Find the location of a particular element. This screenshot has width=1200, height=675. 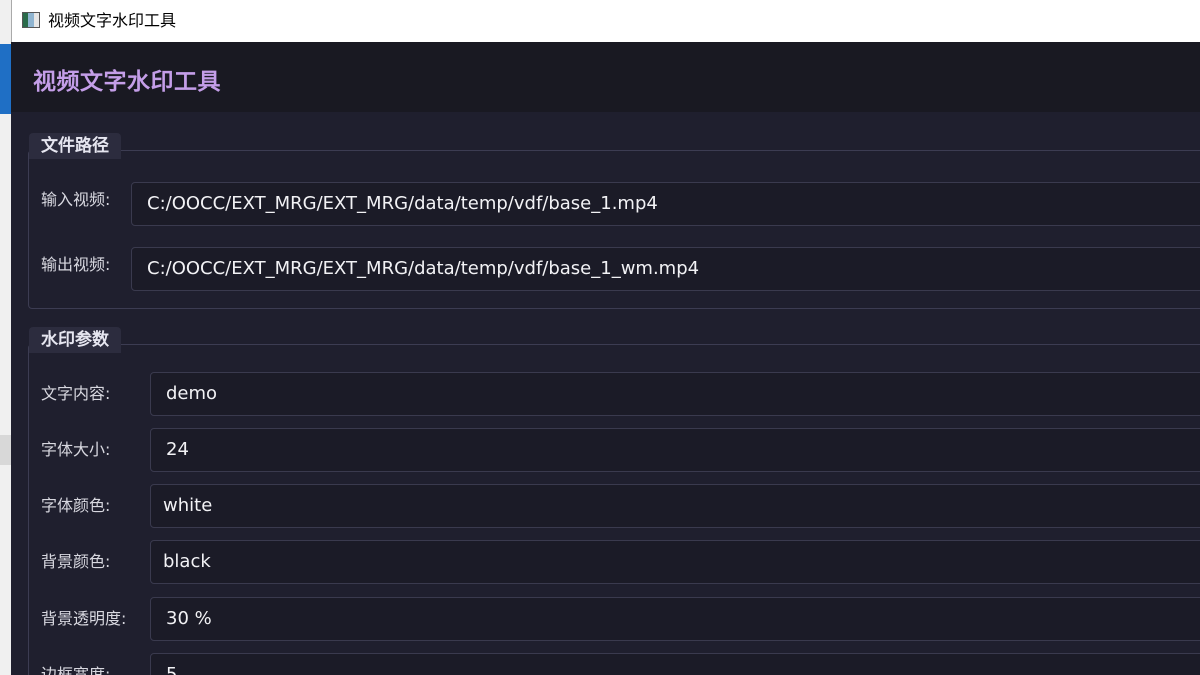

app-icon is located at coordinates (31, 20).